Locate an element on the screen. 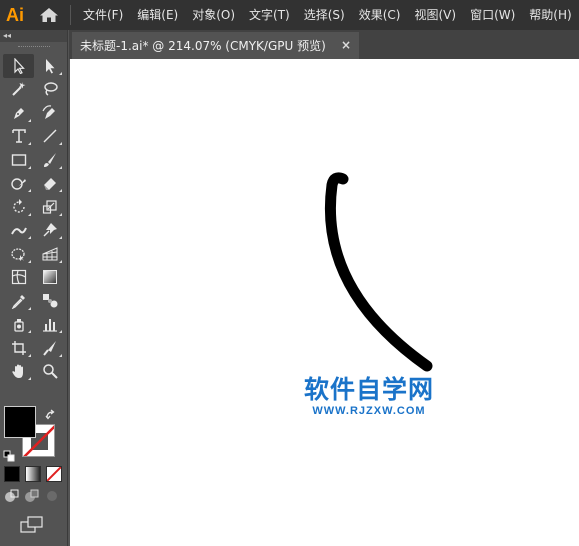 This screenshot has width=579, height=546. document-tab: 未标题-1.ai* @ 214.07% (CMYK/GPU 预览) × is located at coordinates (215, 45).